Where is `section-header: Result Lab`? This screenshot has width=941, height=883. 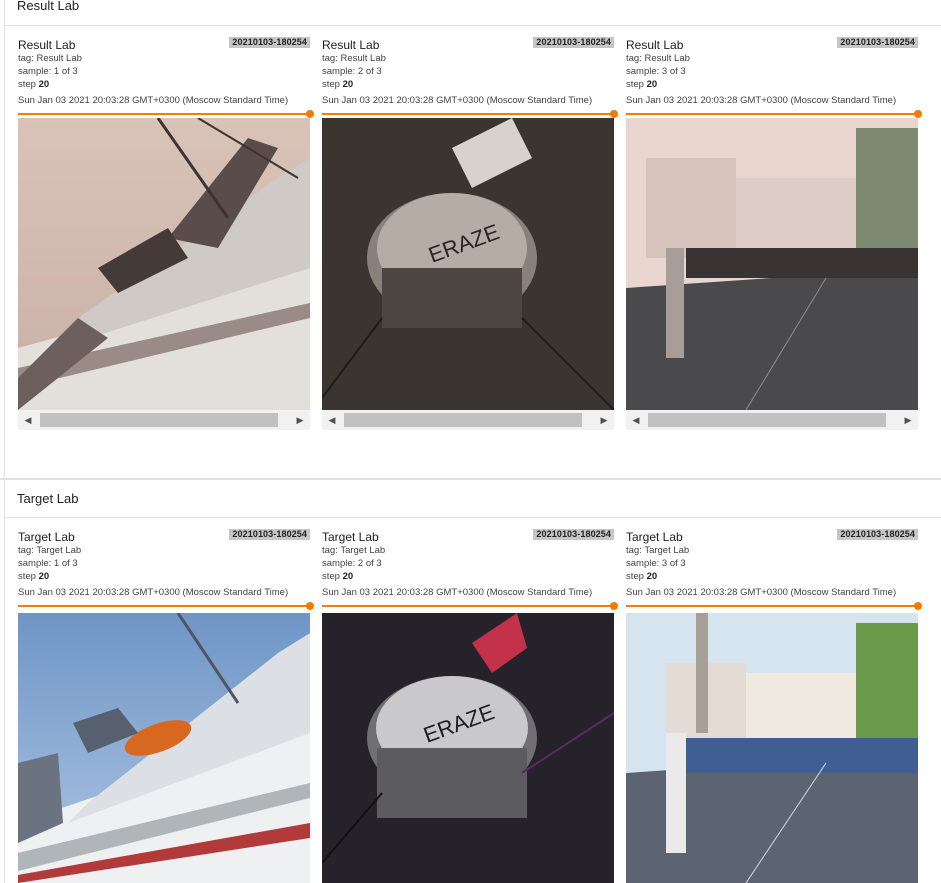 section-header: Result Lab is located at coordinates (473, 13).